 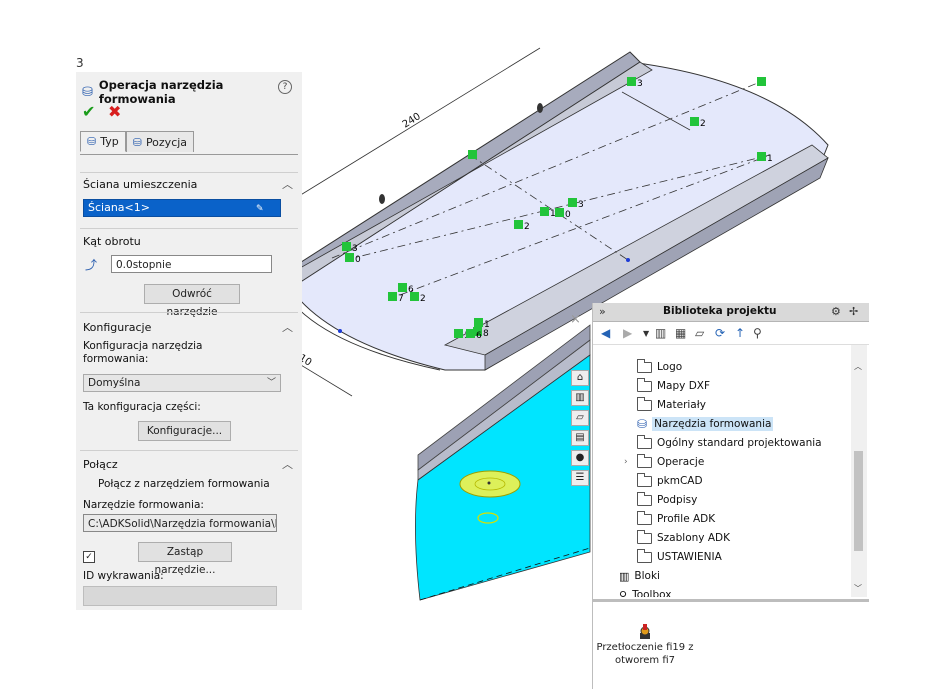 What do you see at coordinates (858, 501) in the screenshot?
I see `scrollbar-thumb` at bounding box center [858, 501].